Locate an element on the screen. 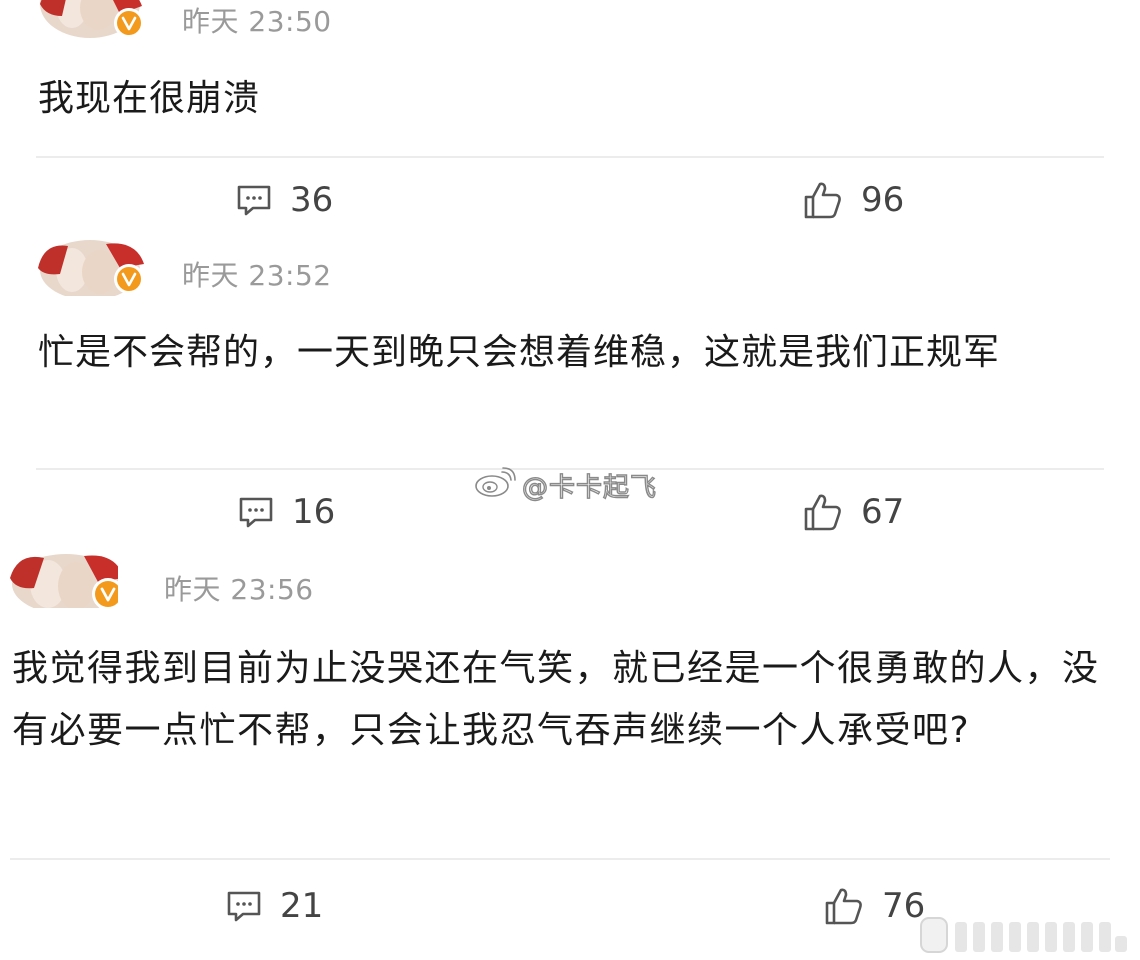 This screenshot has height=960, width=1140. comment-button: 36 is located at coordinates (284, 200).